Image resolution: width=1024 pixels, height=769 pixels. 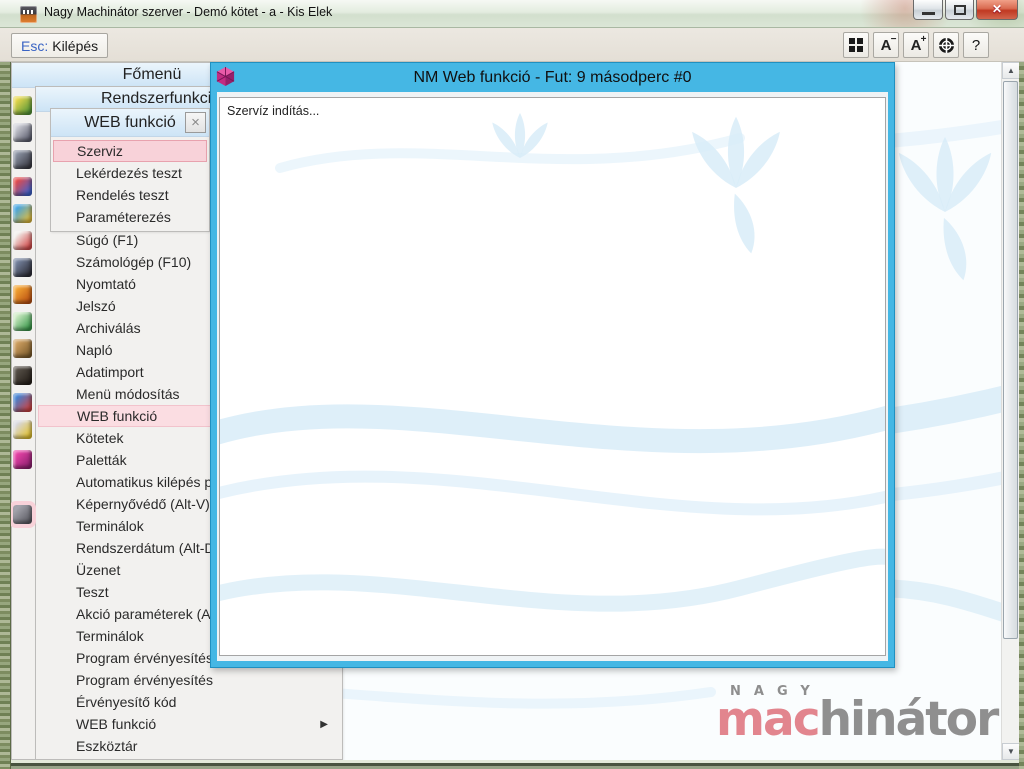 What do you see at coordinates (324, 724) in the screenshot?
I see `submenu-arrow-icon: ▶` at bounding box center [324, 724].